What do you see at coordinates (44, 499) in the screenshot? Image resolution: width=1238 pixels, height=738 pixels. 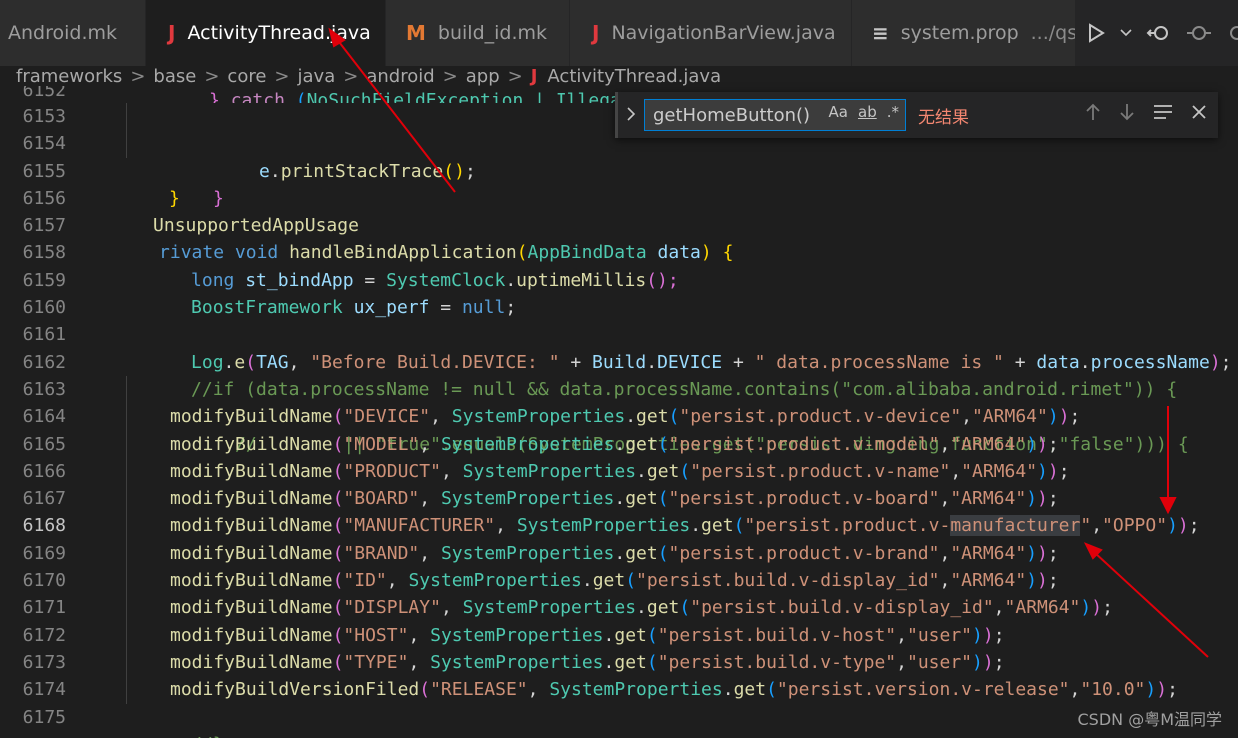 I see `line-number: 6167` at bounding box center [44, 499].